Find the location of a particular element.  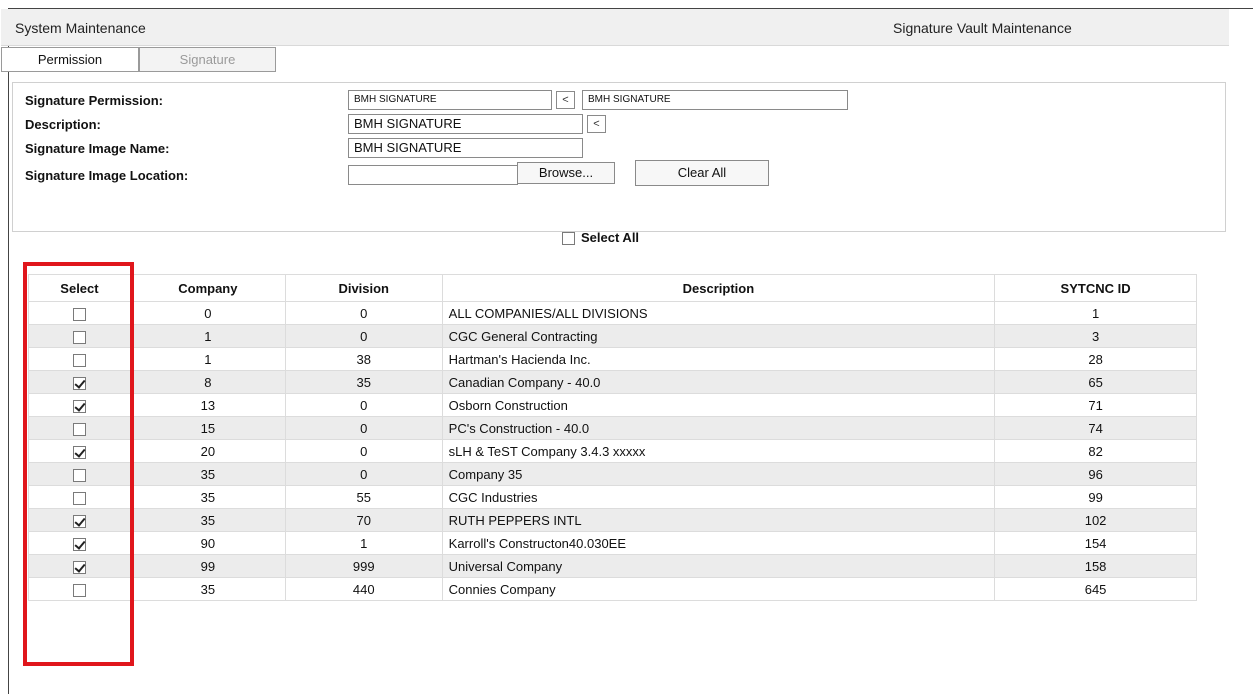

column-header-description: Description is located at coordinates (718, 288).